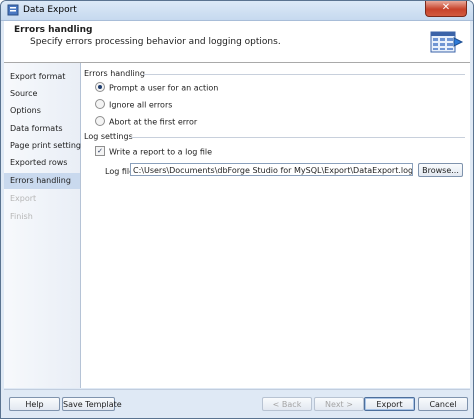 This screenshot has width=474, height=419. What do you see at coordinates (92, 404) in the screenshot?
I see `save-template-button: Save Template` at bounding box center [92, 404].